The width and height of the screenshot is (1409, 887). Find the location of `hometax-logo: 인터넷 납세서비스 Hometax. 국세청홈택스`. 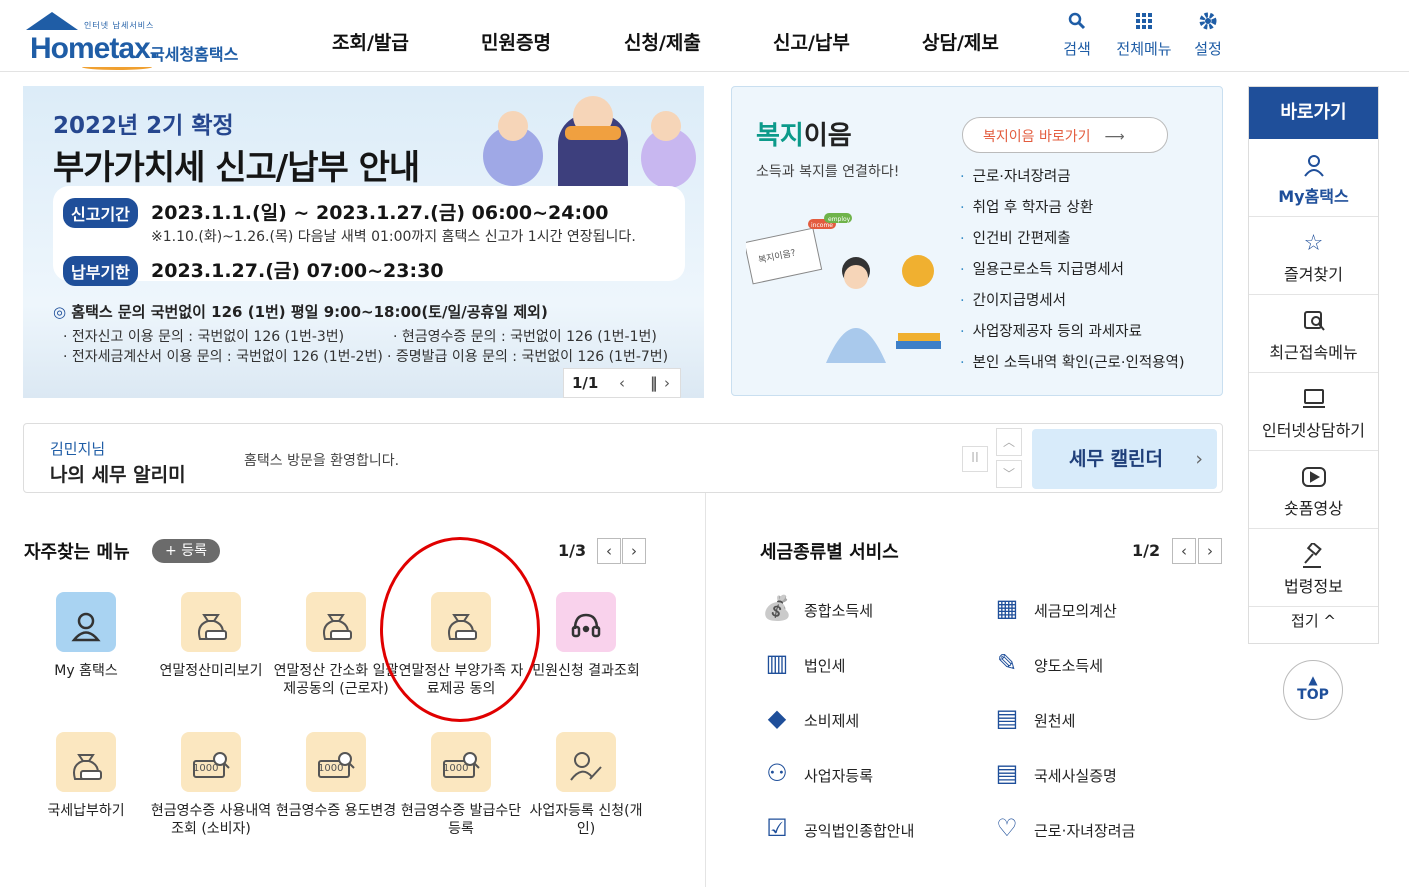

hometax-logo: 인터넷 납세서비스 Hometax. 국세청홈택스 is located at coordinates (137, 40).